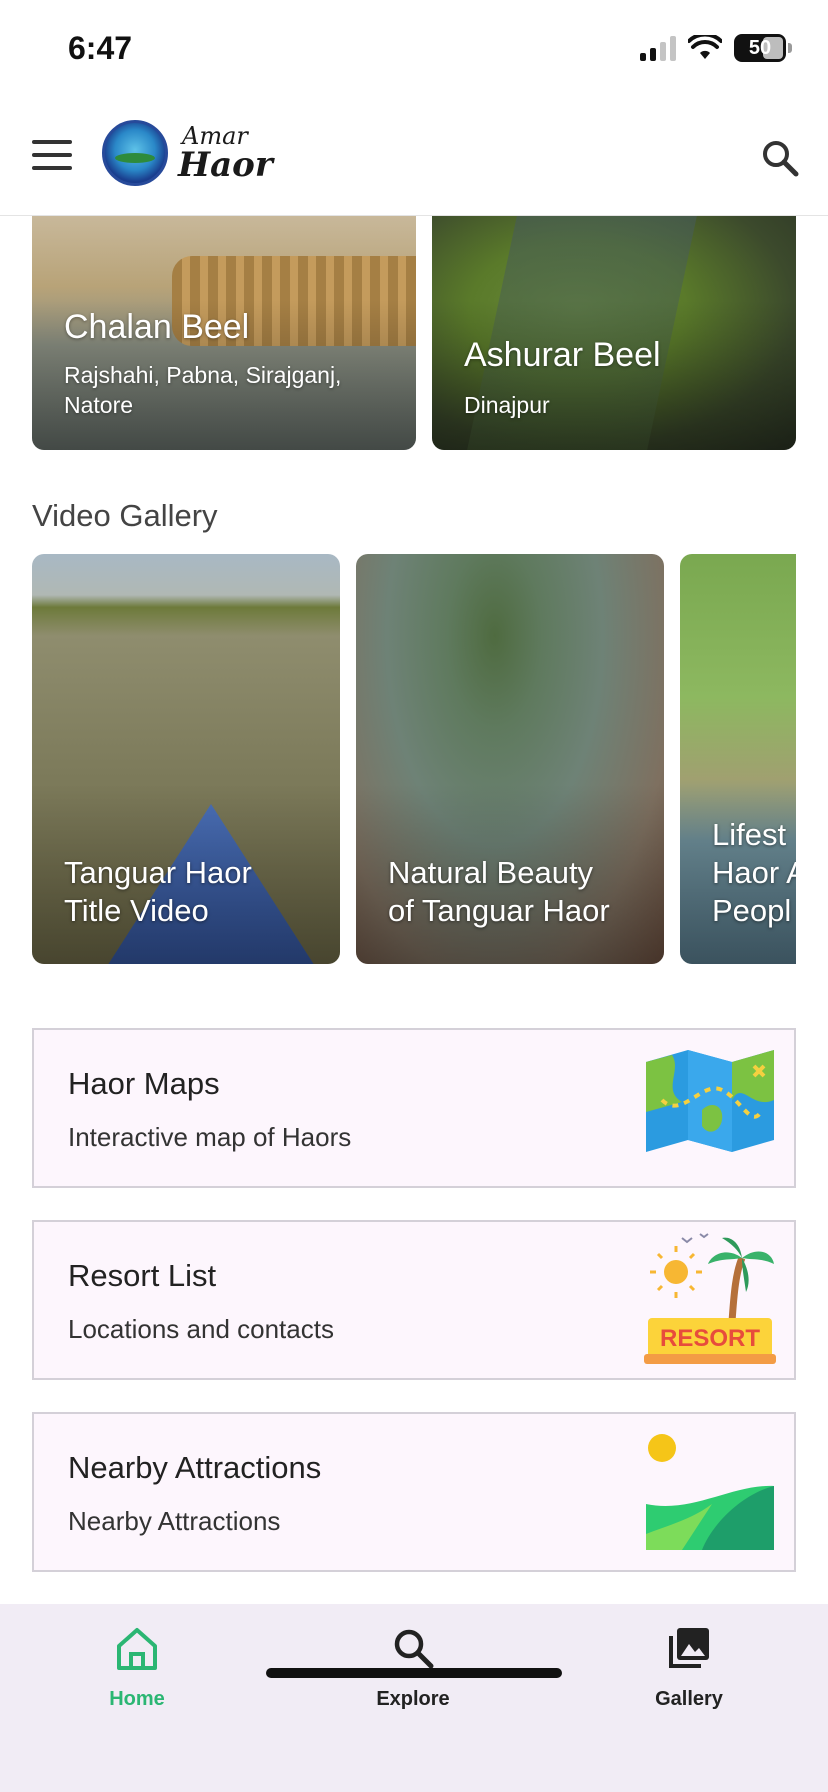 This screenshot has height=1792, width=828. Describe the element at coordinates (137, 1649) in the screenshot. I see `home-icon` at that location.